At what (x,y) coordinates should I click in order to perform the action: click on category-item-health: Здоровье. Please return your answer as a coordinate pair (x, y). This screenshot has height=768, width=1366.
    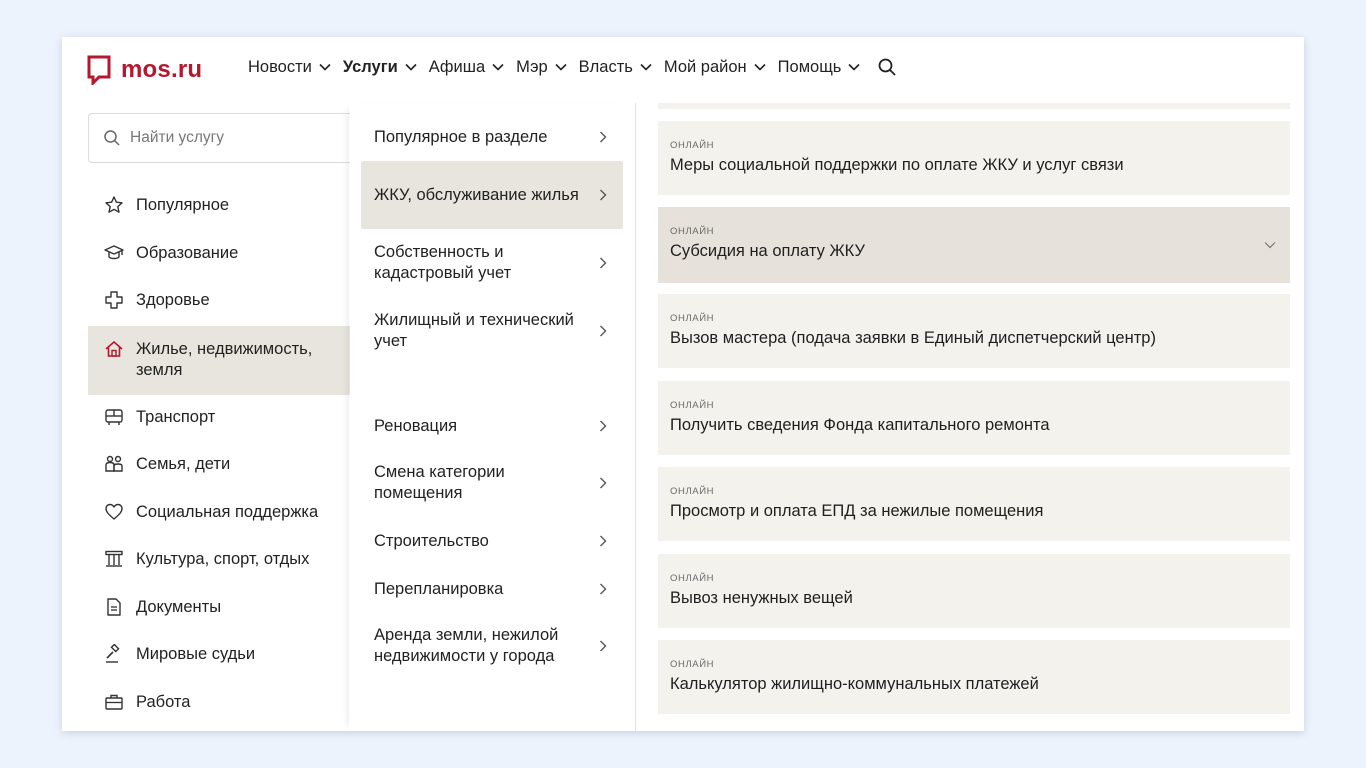
    Looking at the image, I should click on (219, 302).